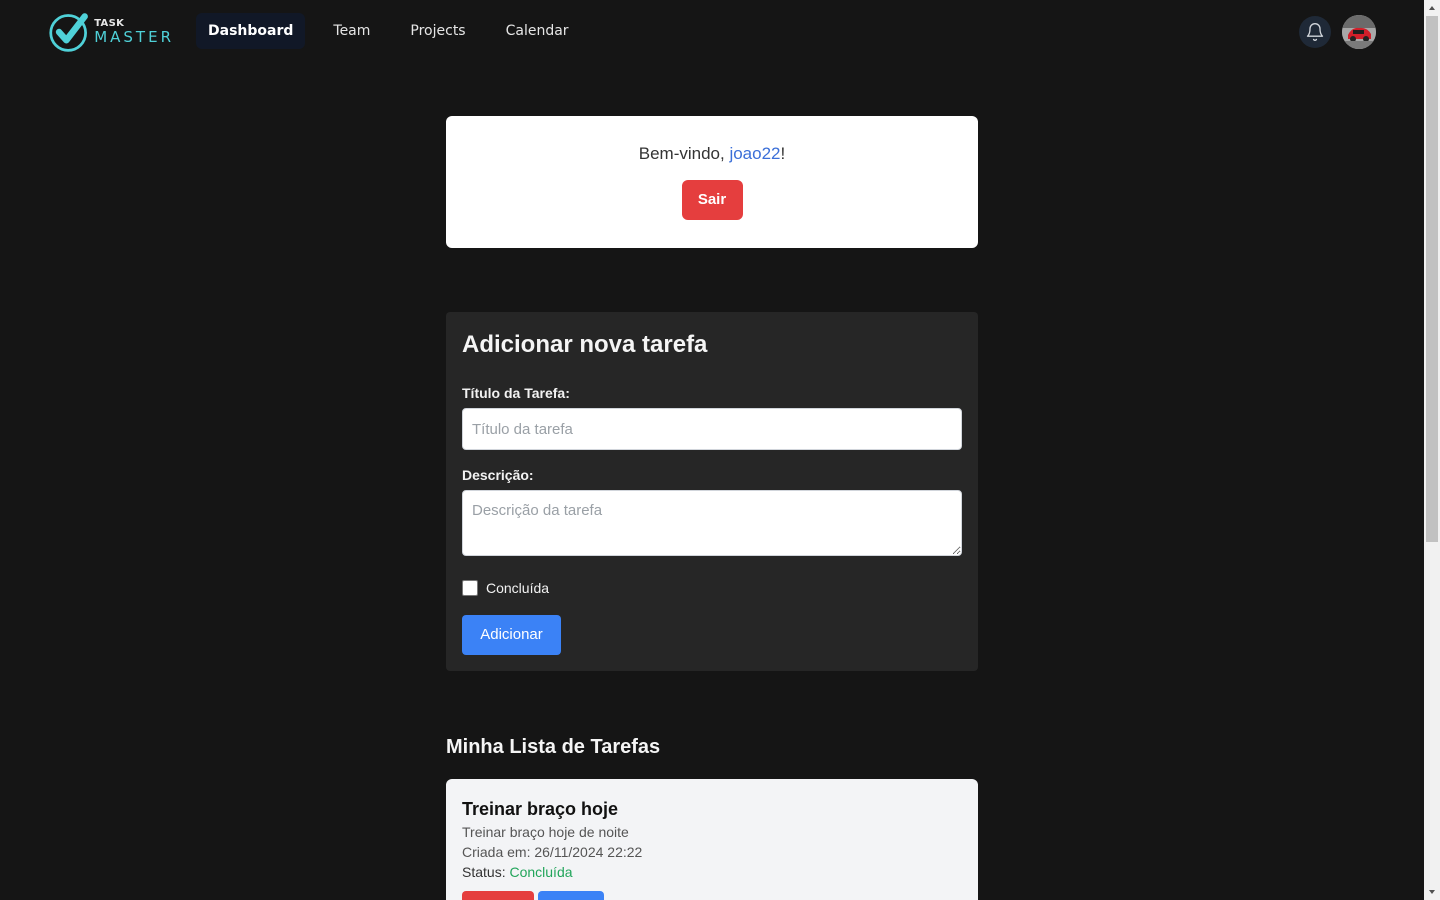  What do you see at coordinates (571, 895) in the screenshot?
I see `edit-task-button` at bounding box center [571, 895].